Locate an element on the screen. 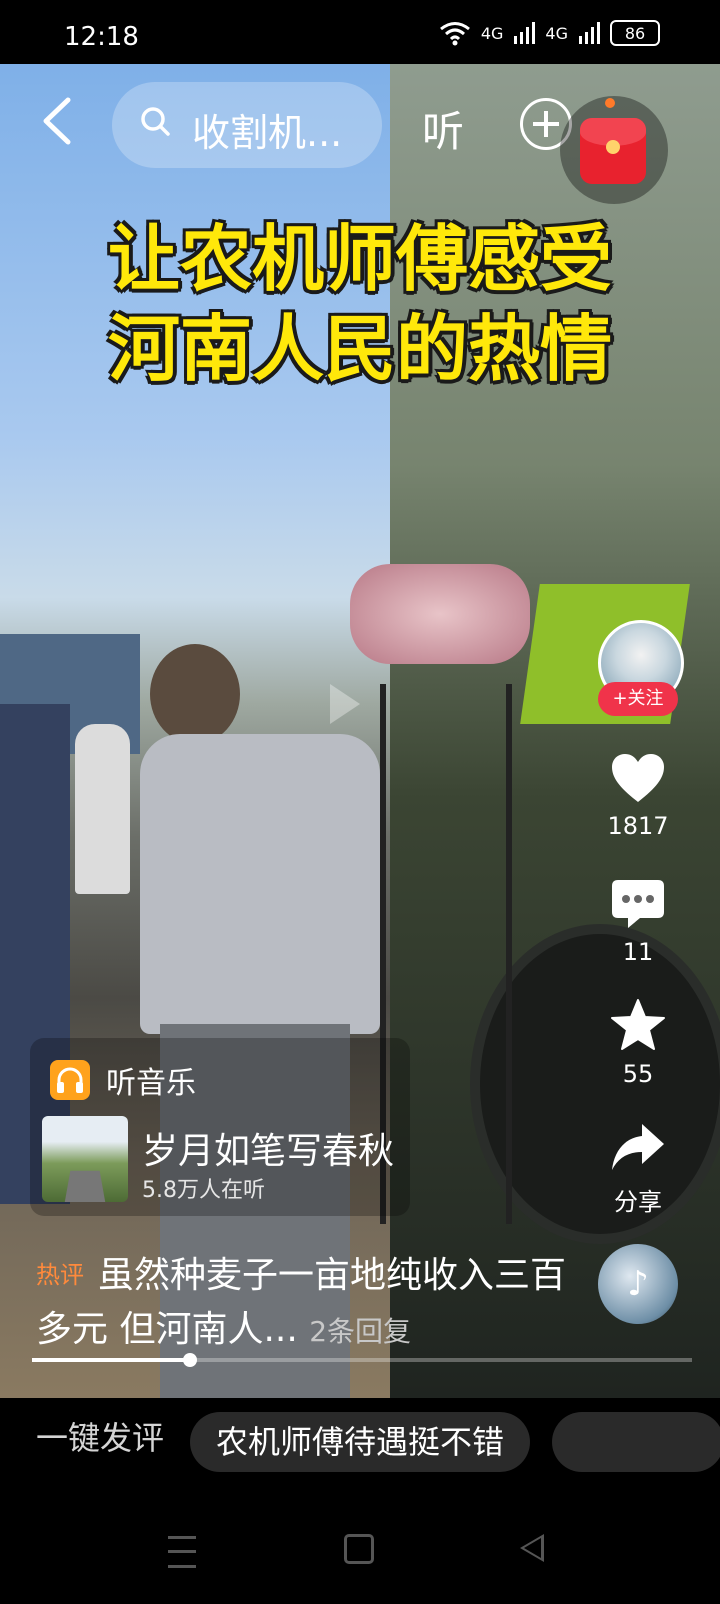 This screenshot has height=1604, width=720. star-icon is located at coordinates (638, 1024).